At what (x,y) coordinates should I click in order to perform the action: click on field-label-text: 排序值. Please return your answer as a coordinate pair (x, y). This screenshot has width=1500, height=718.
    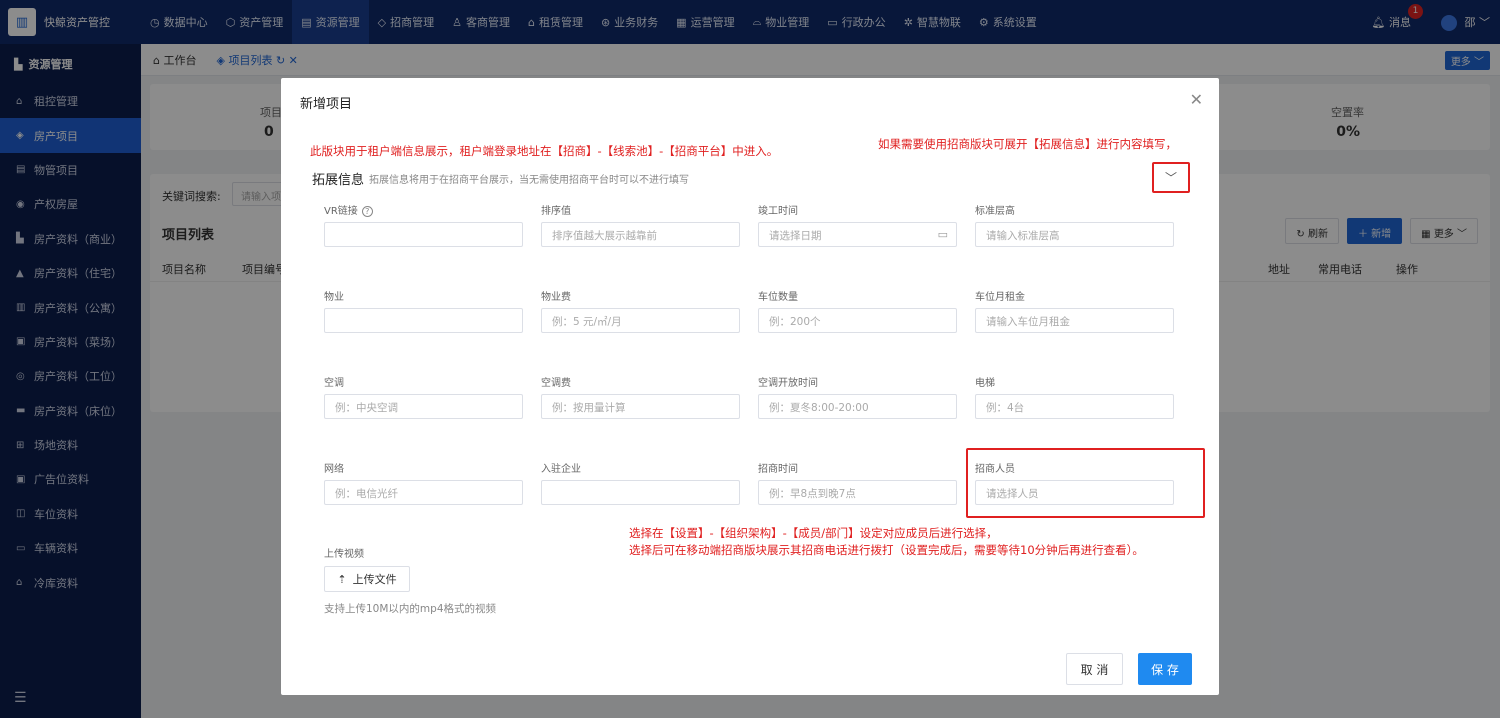
    Looking at the image, I should click on (556, 211).